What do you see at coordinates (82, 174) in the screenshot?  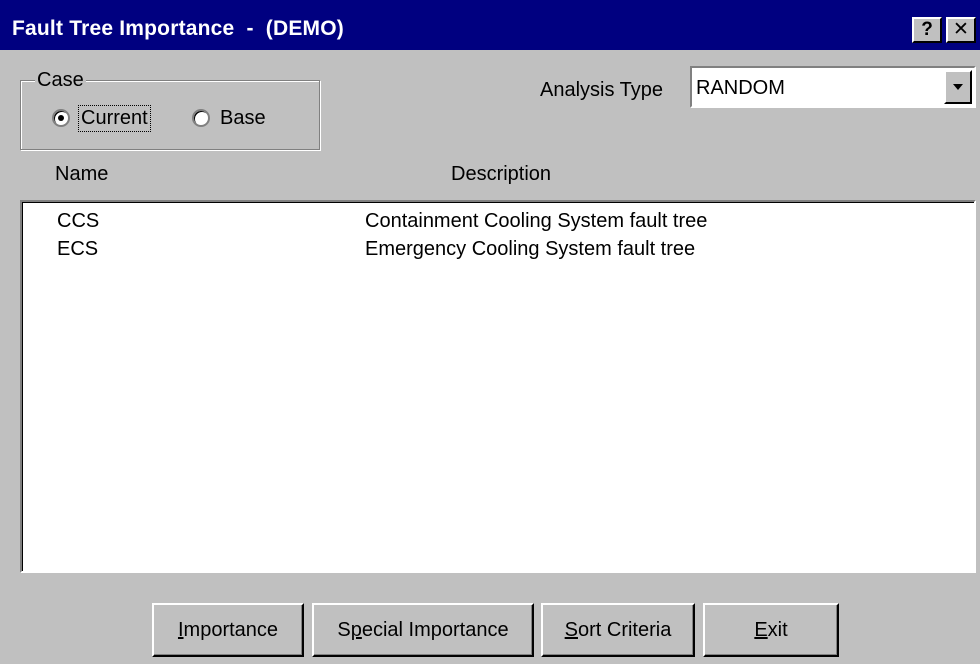 I see `column-header-name: Name` at bounding box center [82, 174].